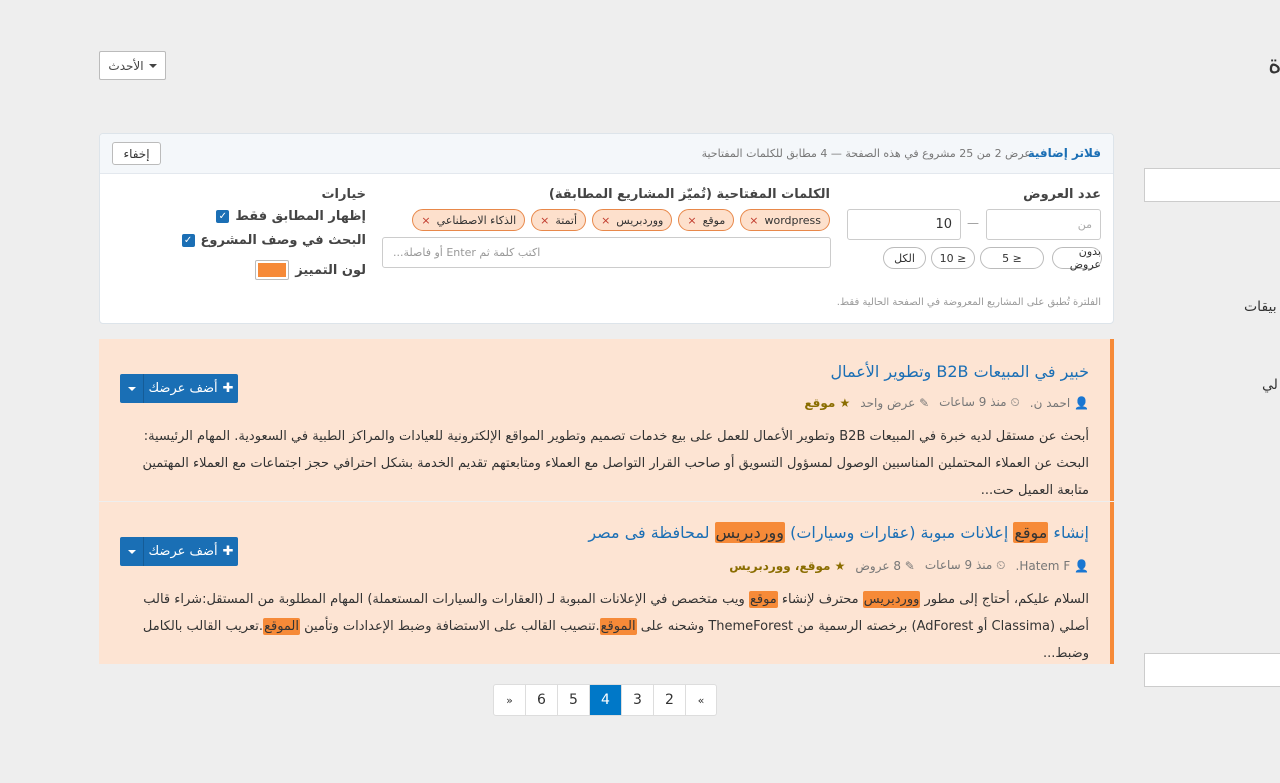 Image resolution: width=1280 pixels, height=783 pixels. I want to click on time-label: منذ 9 ساعات, so click(958, 565).